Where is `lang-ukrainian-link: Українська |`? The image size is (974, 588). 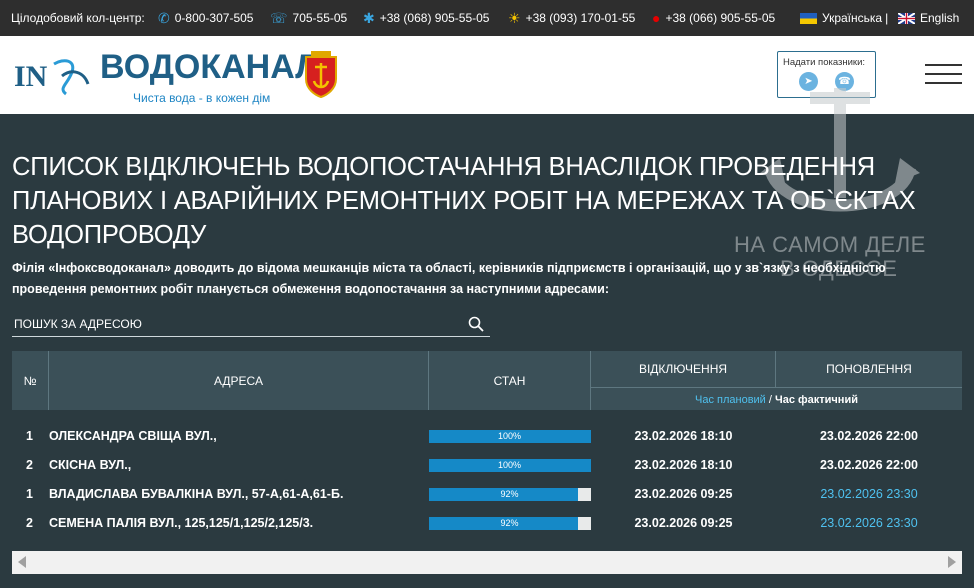
lang-ukrainian-link: Українська | is located at coordinates (844, 18).